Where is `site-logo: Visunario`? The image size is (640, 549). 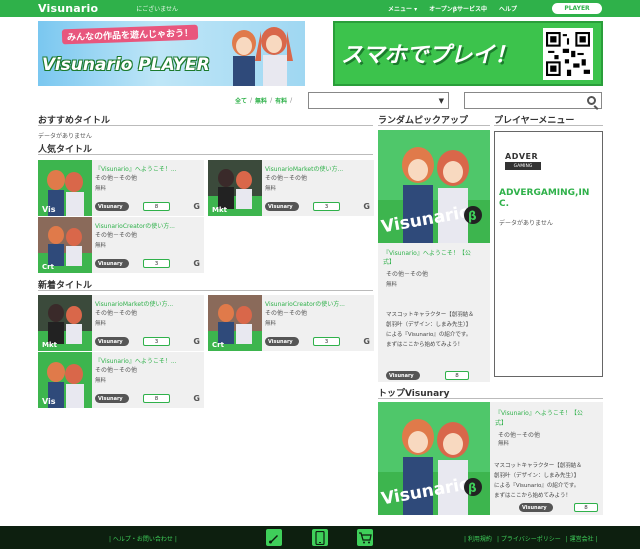 site-logo: Visunario is located at coordinates (68, 8).